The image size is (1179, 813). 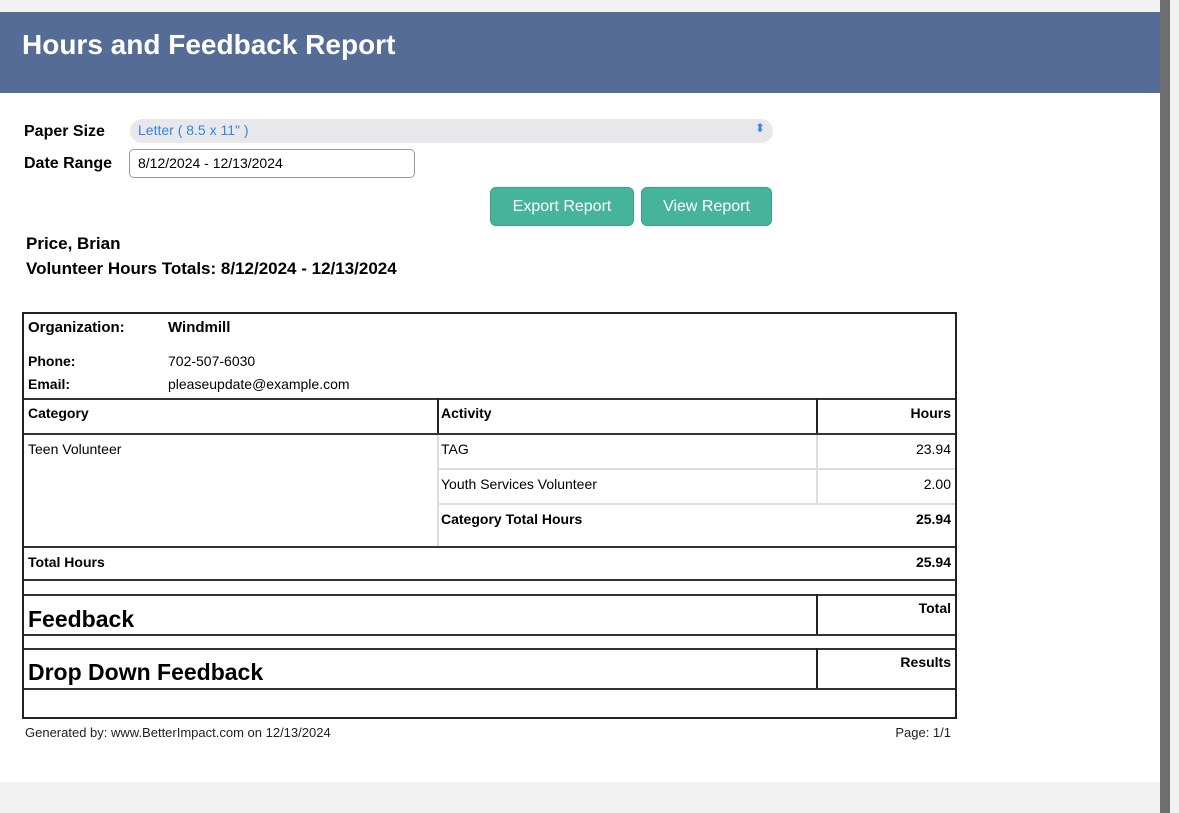 What do you see at coordinates (937, 484) in the screenshot?
I see `hours-cell: 2.00` at bounding box center [937, 484].